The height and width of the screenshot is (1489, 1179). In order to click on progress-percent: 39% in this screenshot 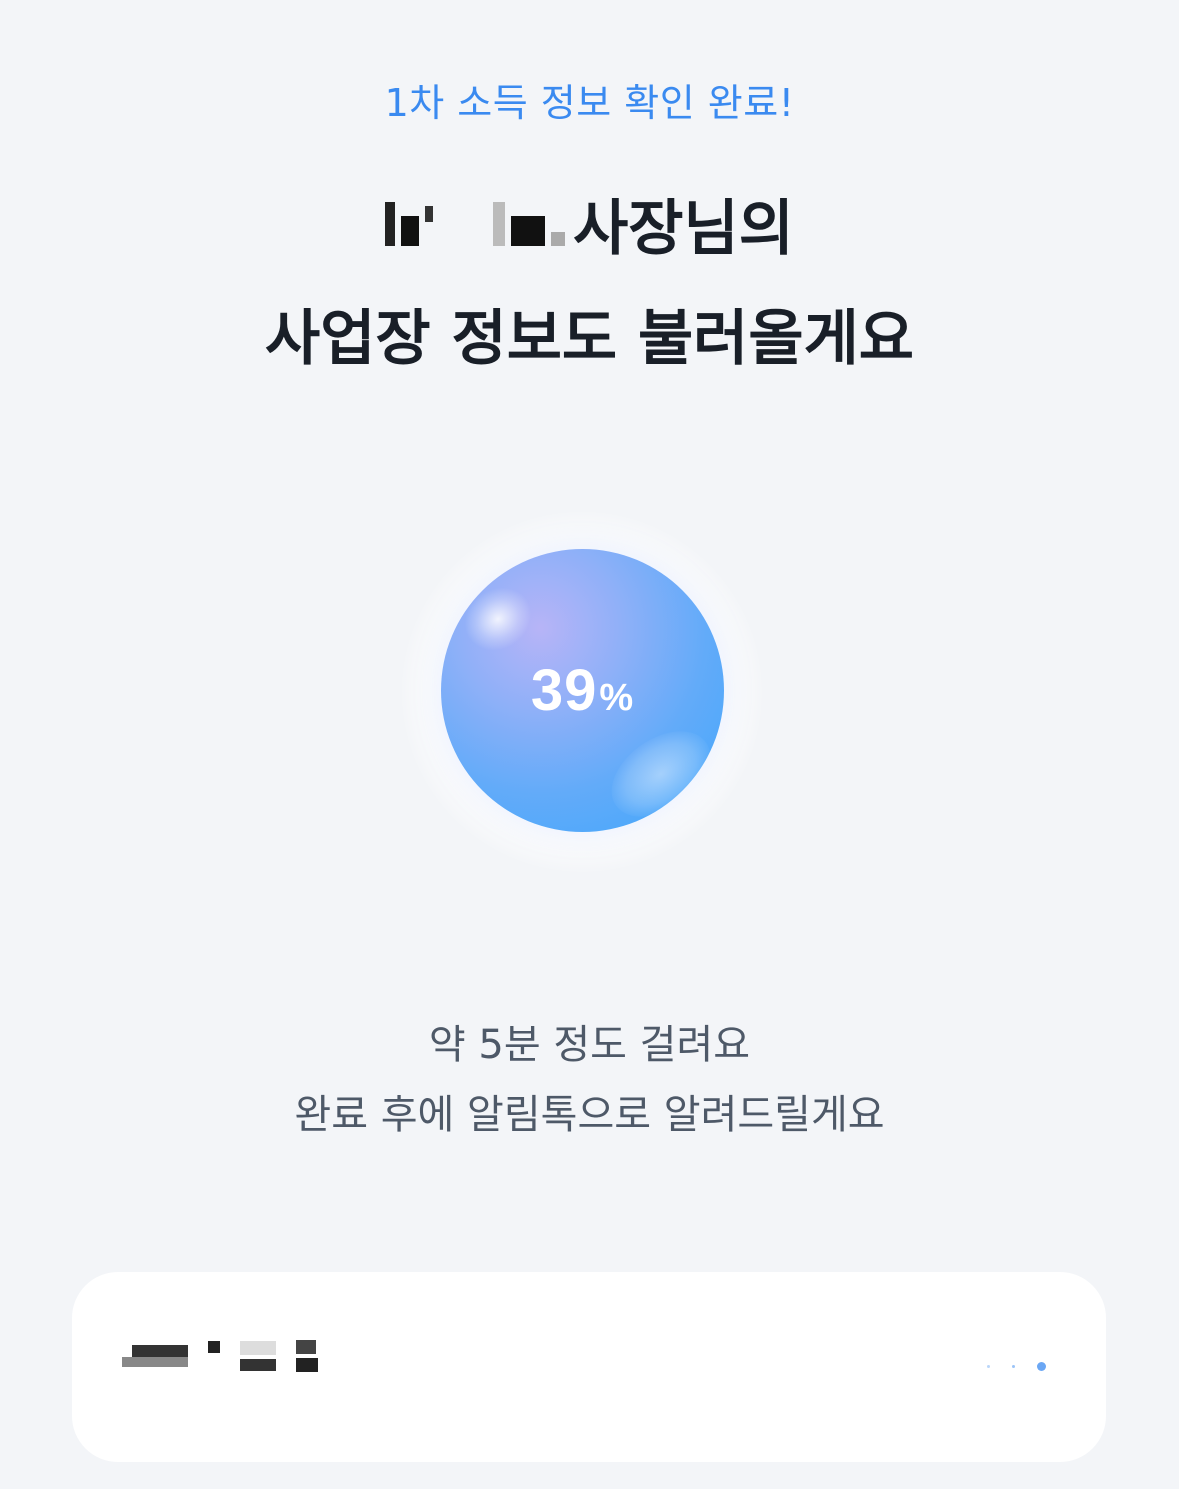, I will do `click(582, 690)`.